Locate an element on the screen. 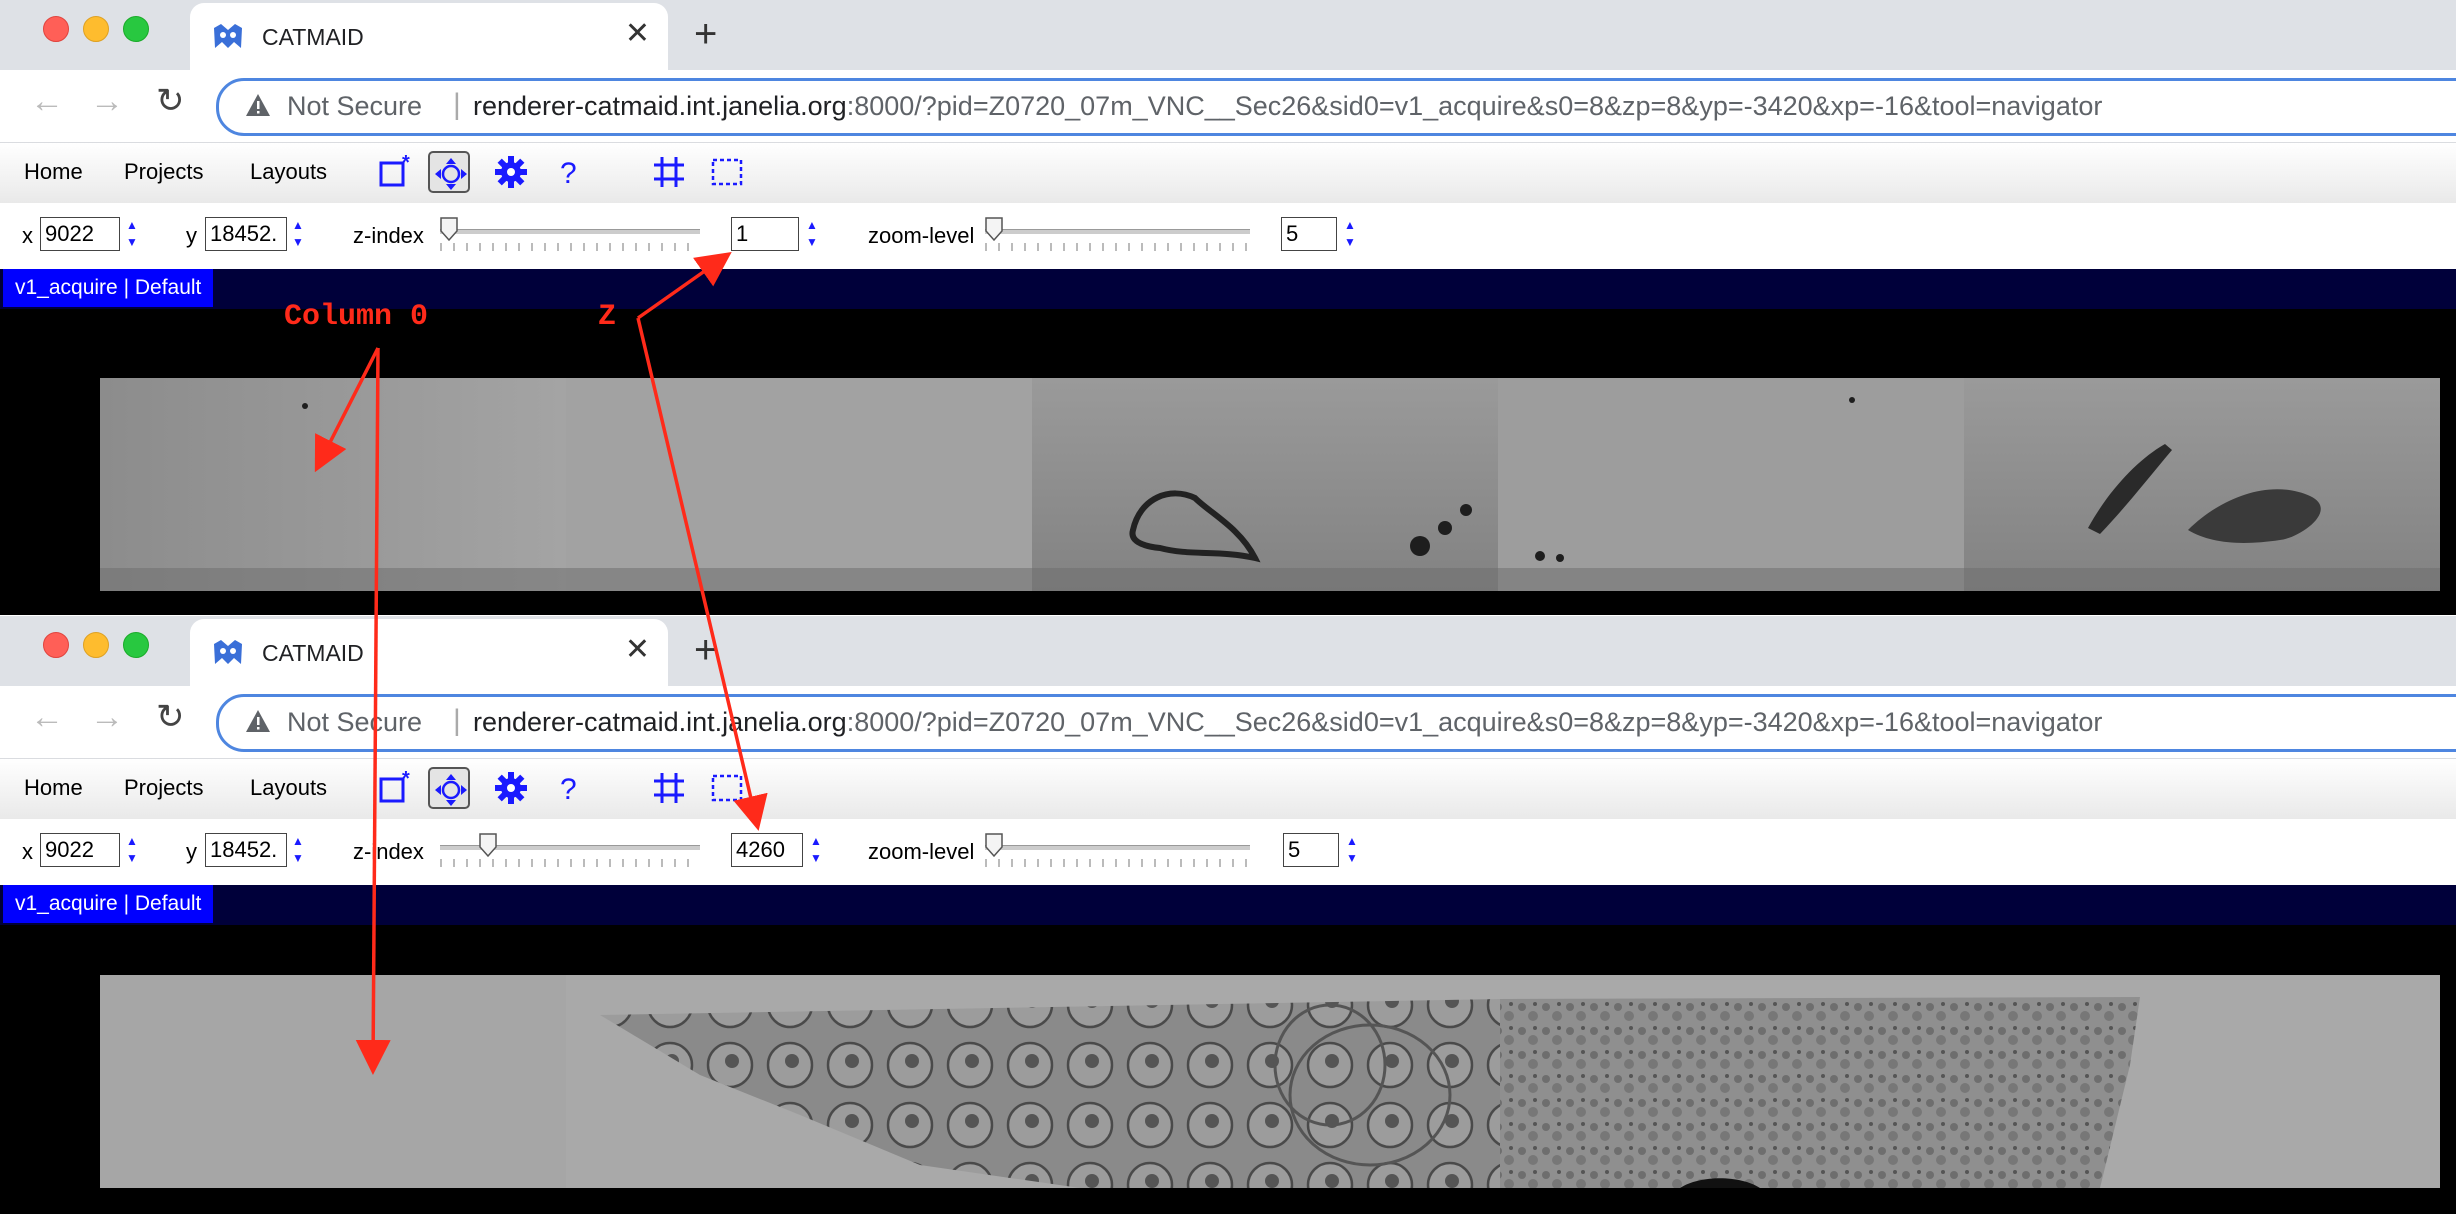  catmaid-favicon-icon is located at coordinates (228, 36).